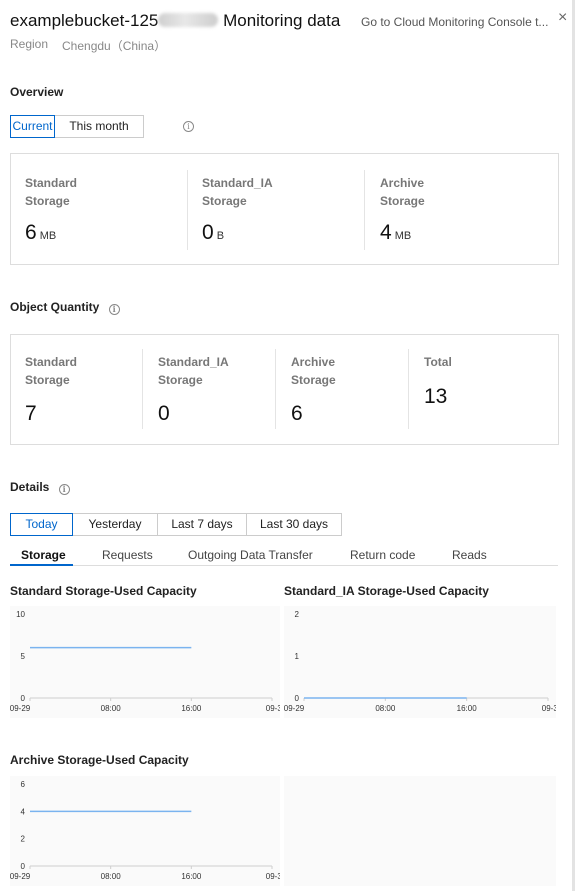 This screenshot has height=891, width=575. What do you see at coordinates (403, 236) in the screenshot?
I see `overview-archive-unit: MB` at bounding box center [403, 236].